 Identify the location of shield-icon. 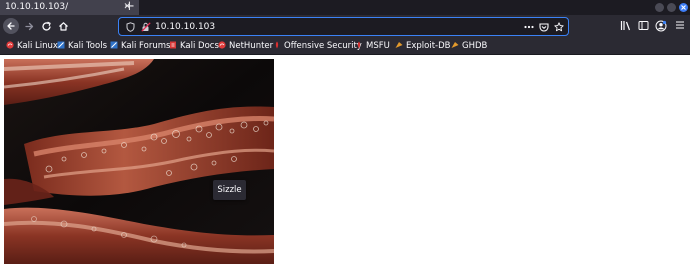
(130, 27).